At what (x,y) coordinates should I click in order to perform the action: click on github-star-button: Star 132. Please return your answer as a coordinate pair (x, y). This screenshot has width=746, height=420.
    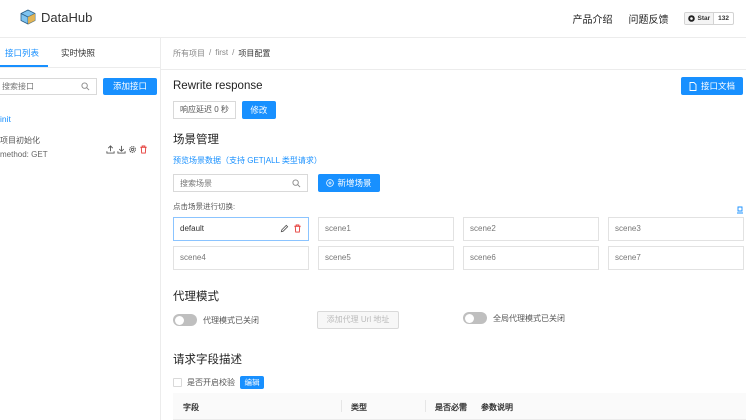
    Looking at the image, I should click on (709, 18).